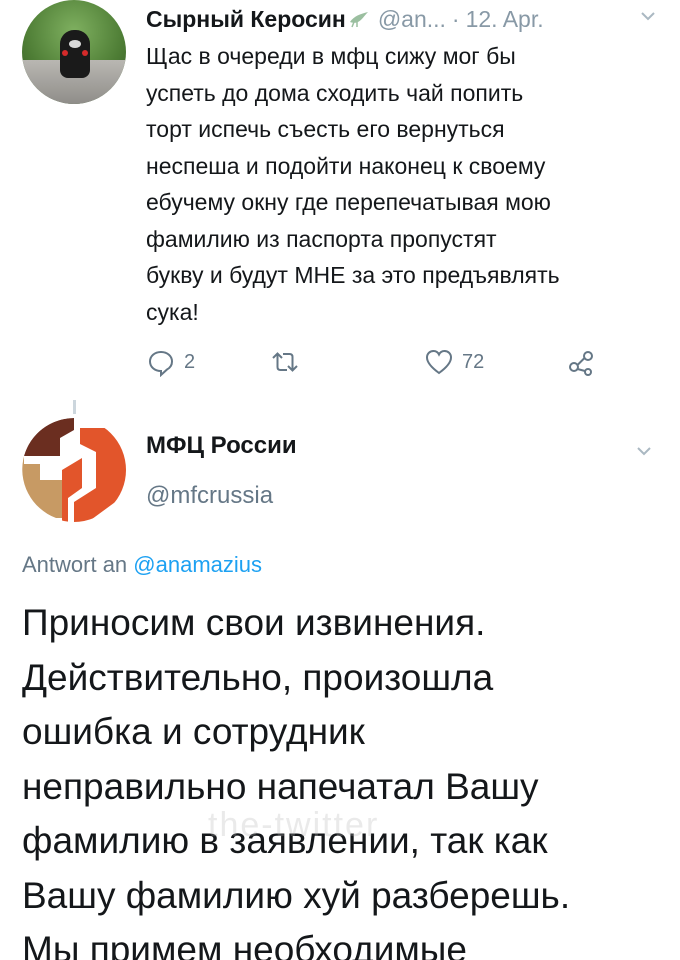 This screenshot has height=960, width=680. What do you see at coordinates (254, 622) in the screenshot?
I see `tweet-text-line: Приносим свои извинения.` at bounding box center [254, 622].